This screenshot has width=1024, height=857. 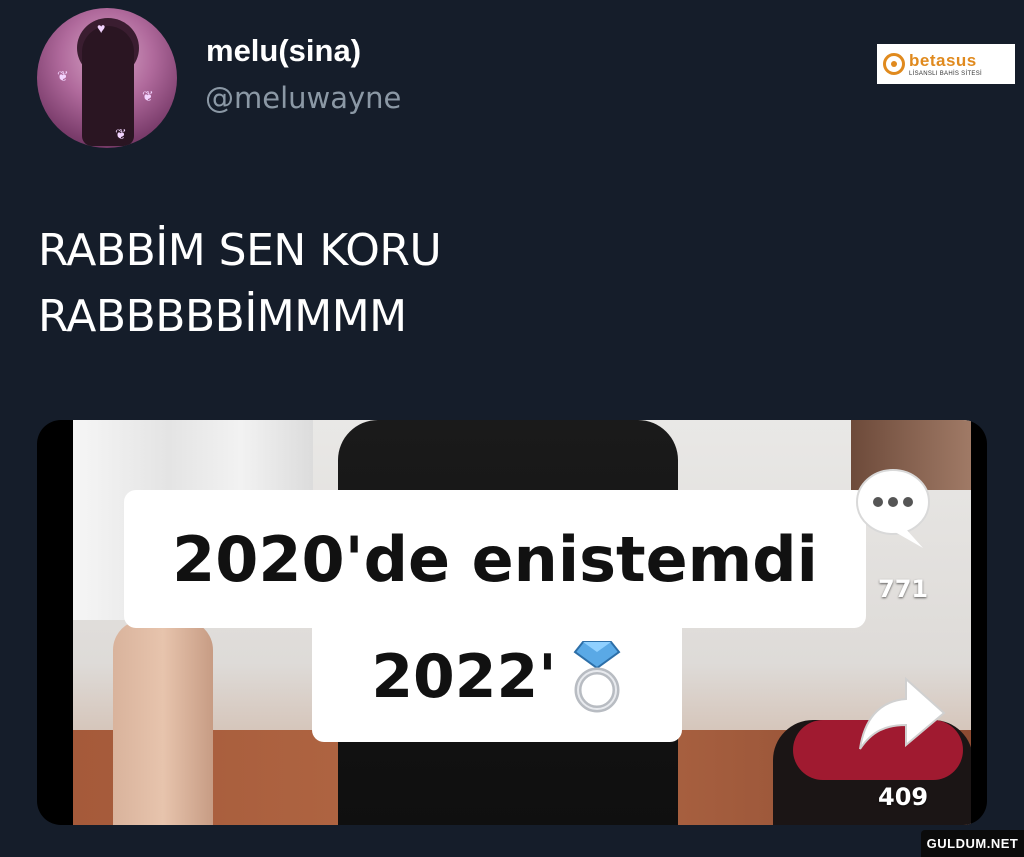 I want to click on comment-bubble-icon, so click(x=893, y=507).